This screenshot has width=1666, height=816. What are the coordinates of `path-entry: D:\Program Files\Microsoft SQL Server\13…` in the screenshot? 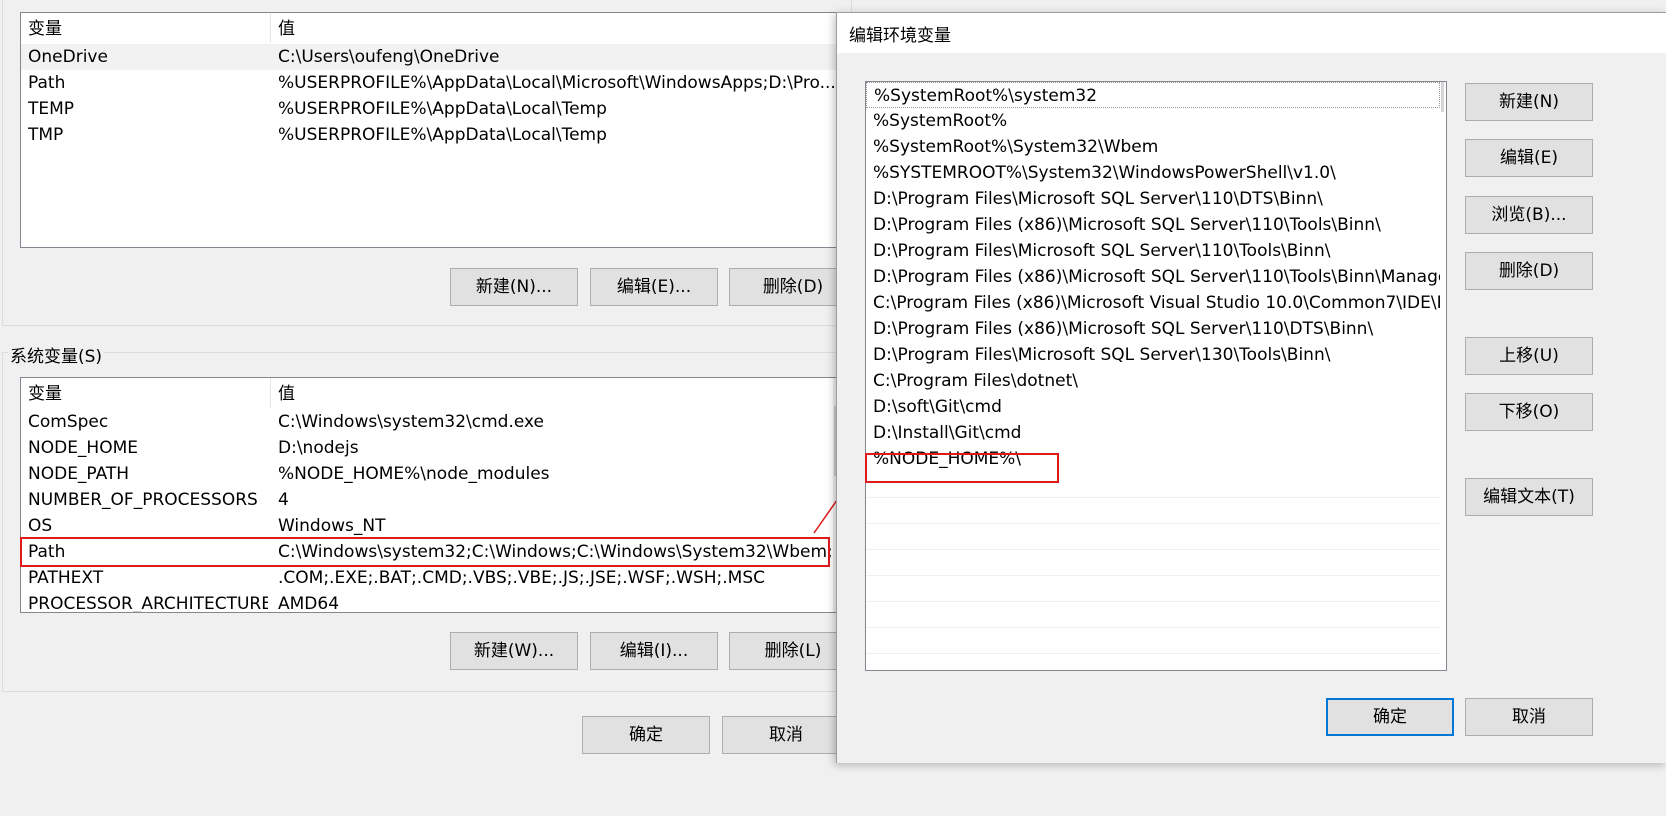 It's located at (1153, 355).